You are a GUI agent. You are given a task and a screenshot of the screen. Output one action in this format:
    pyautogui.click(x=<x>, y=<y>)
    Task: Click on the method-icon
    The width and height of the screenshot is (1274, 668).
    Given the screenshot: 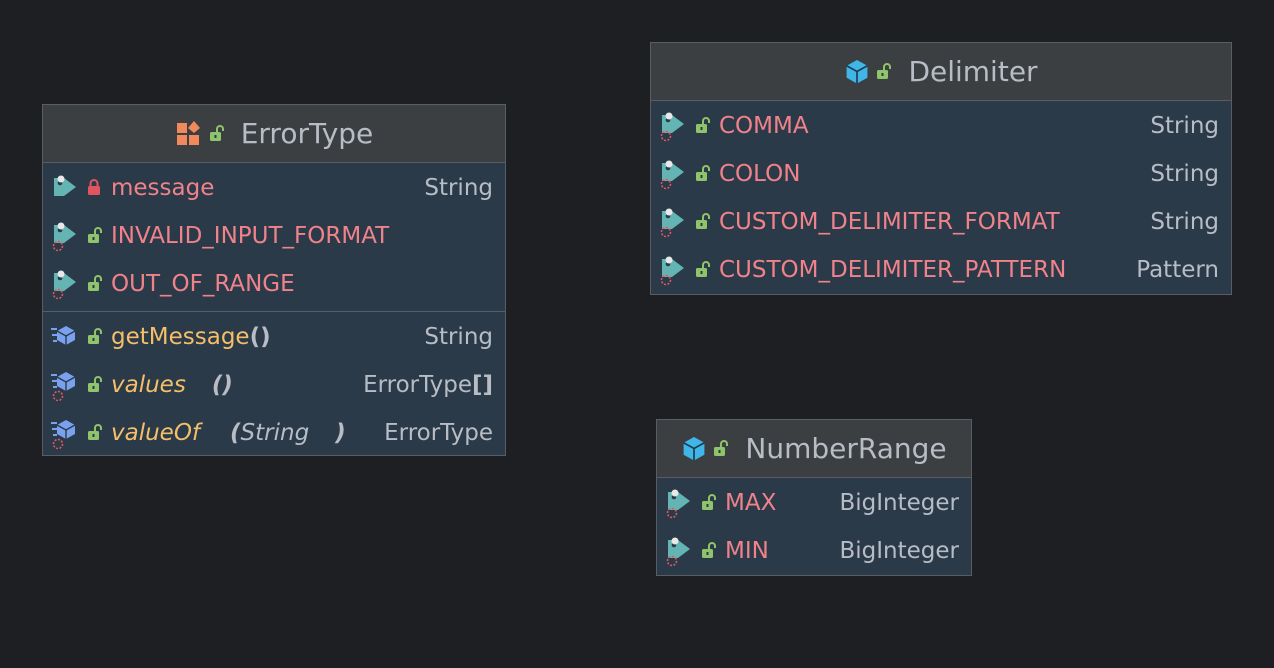 What is the action you would take?
    pyautogui.click(x=69, y=337)
    